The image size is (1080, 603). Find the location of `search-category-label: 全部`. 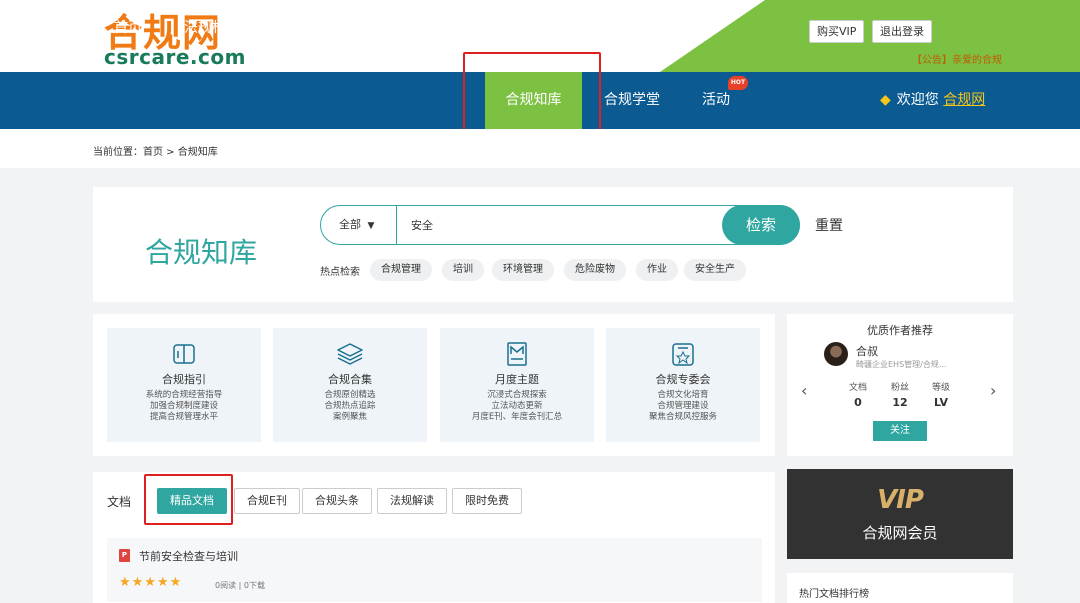

search-category-label: 全部 is located at coordinates (350, 224).